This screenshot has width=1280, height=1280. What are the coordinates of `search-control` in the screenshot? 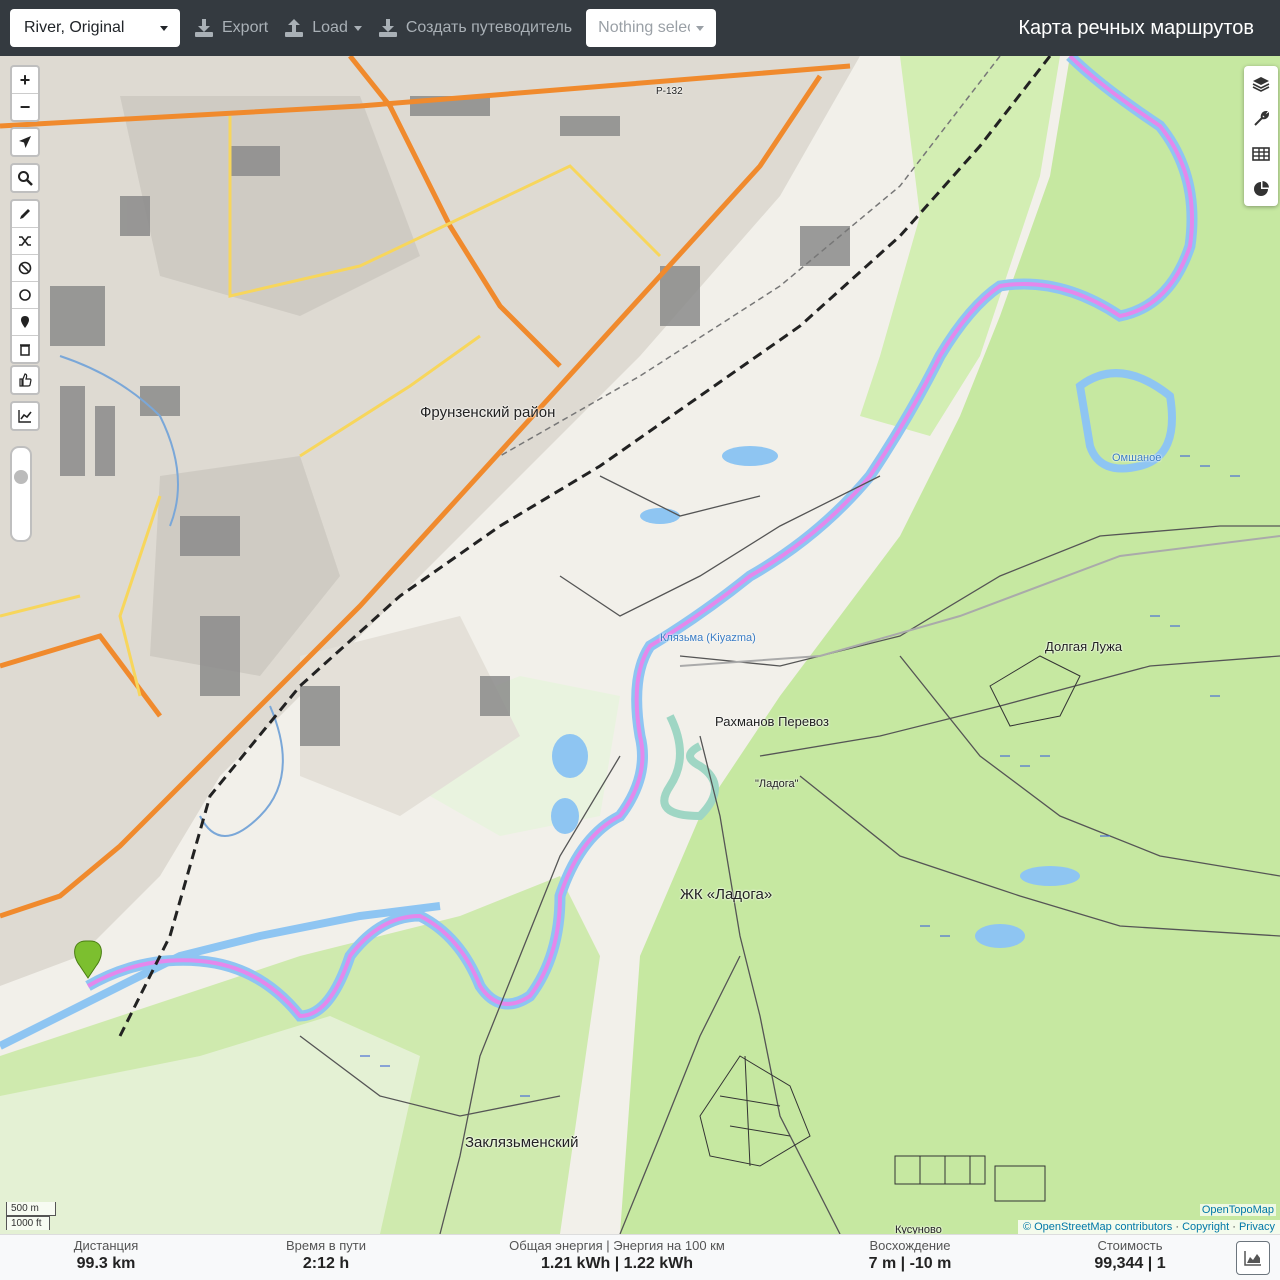 It's located at (25, 178).